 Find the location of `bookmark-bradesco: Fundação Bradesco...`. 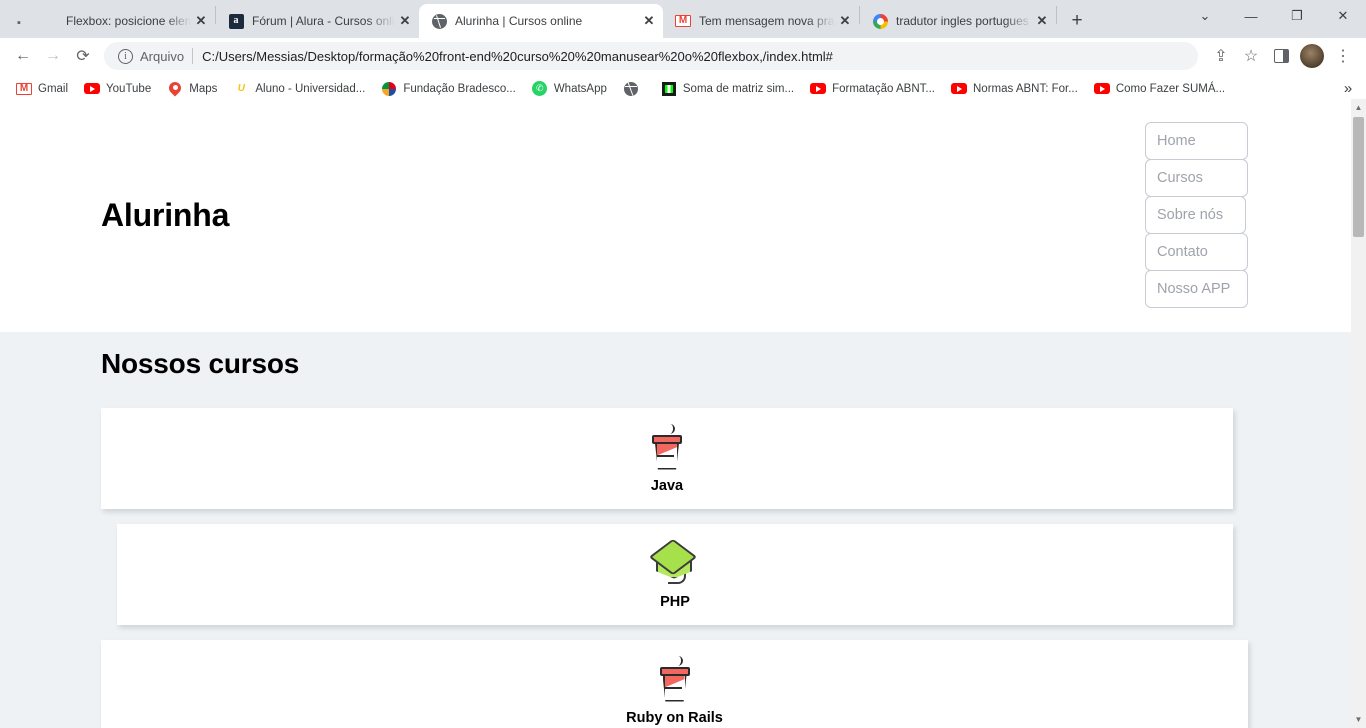

bookmark-bradesco: Fundação Bradesco... is located at coordinates (448, 89).